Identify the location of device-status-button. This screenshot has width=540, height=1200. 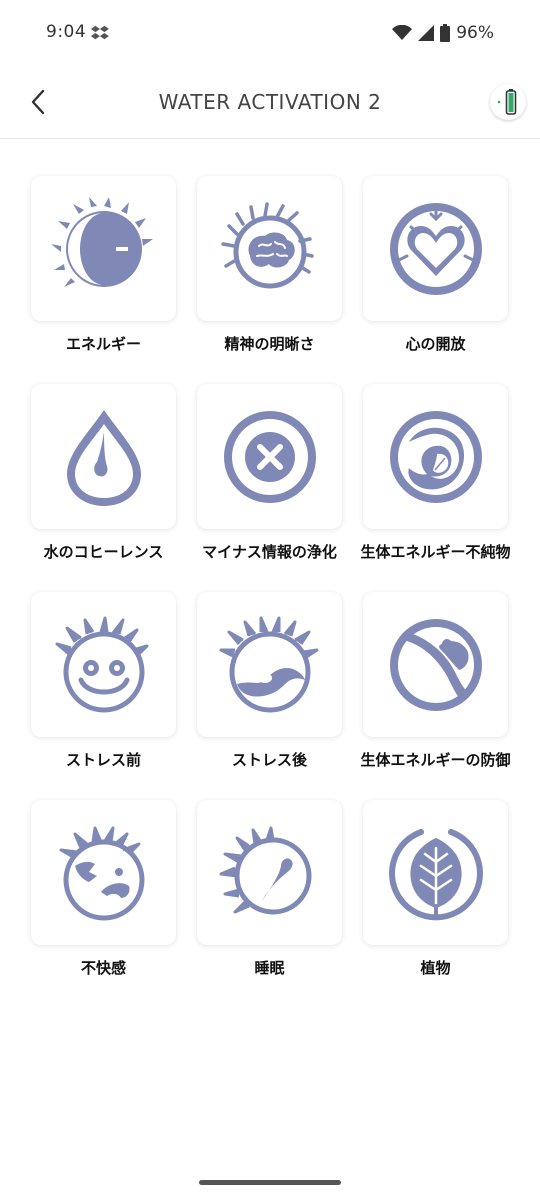
(508, 102).